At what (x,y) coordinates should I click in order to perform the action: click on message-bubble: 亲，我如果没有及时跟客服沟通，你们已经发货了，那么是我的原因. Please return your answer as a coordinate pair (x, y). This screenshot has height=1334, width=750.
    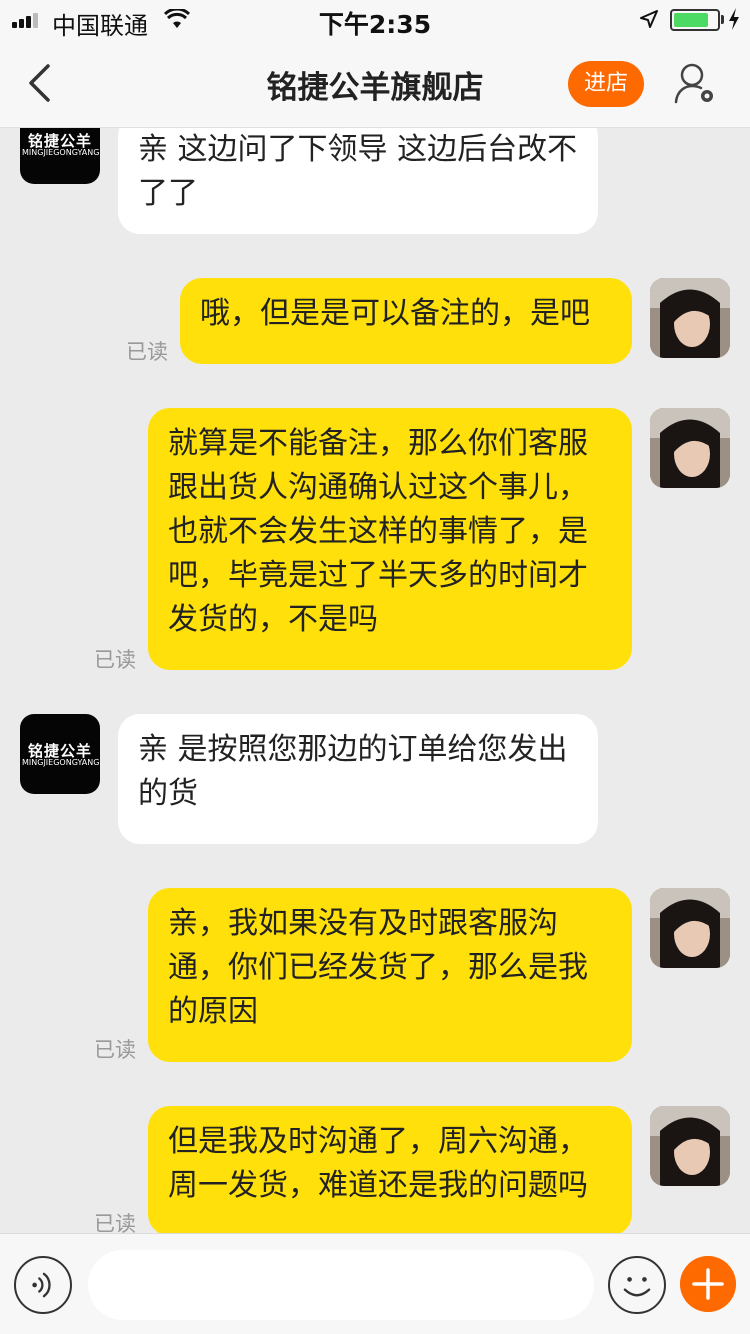
    Looking at the image, I should click on (390, 975).